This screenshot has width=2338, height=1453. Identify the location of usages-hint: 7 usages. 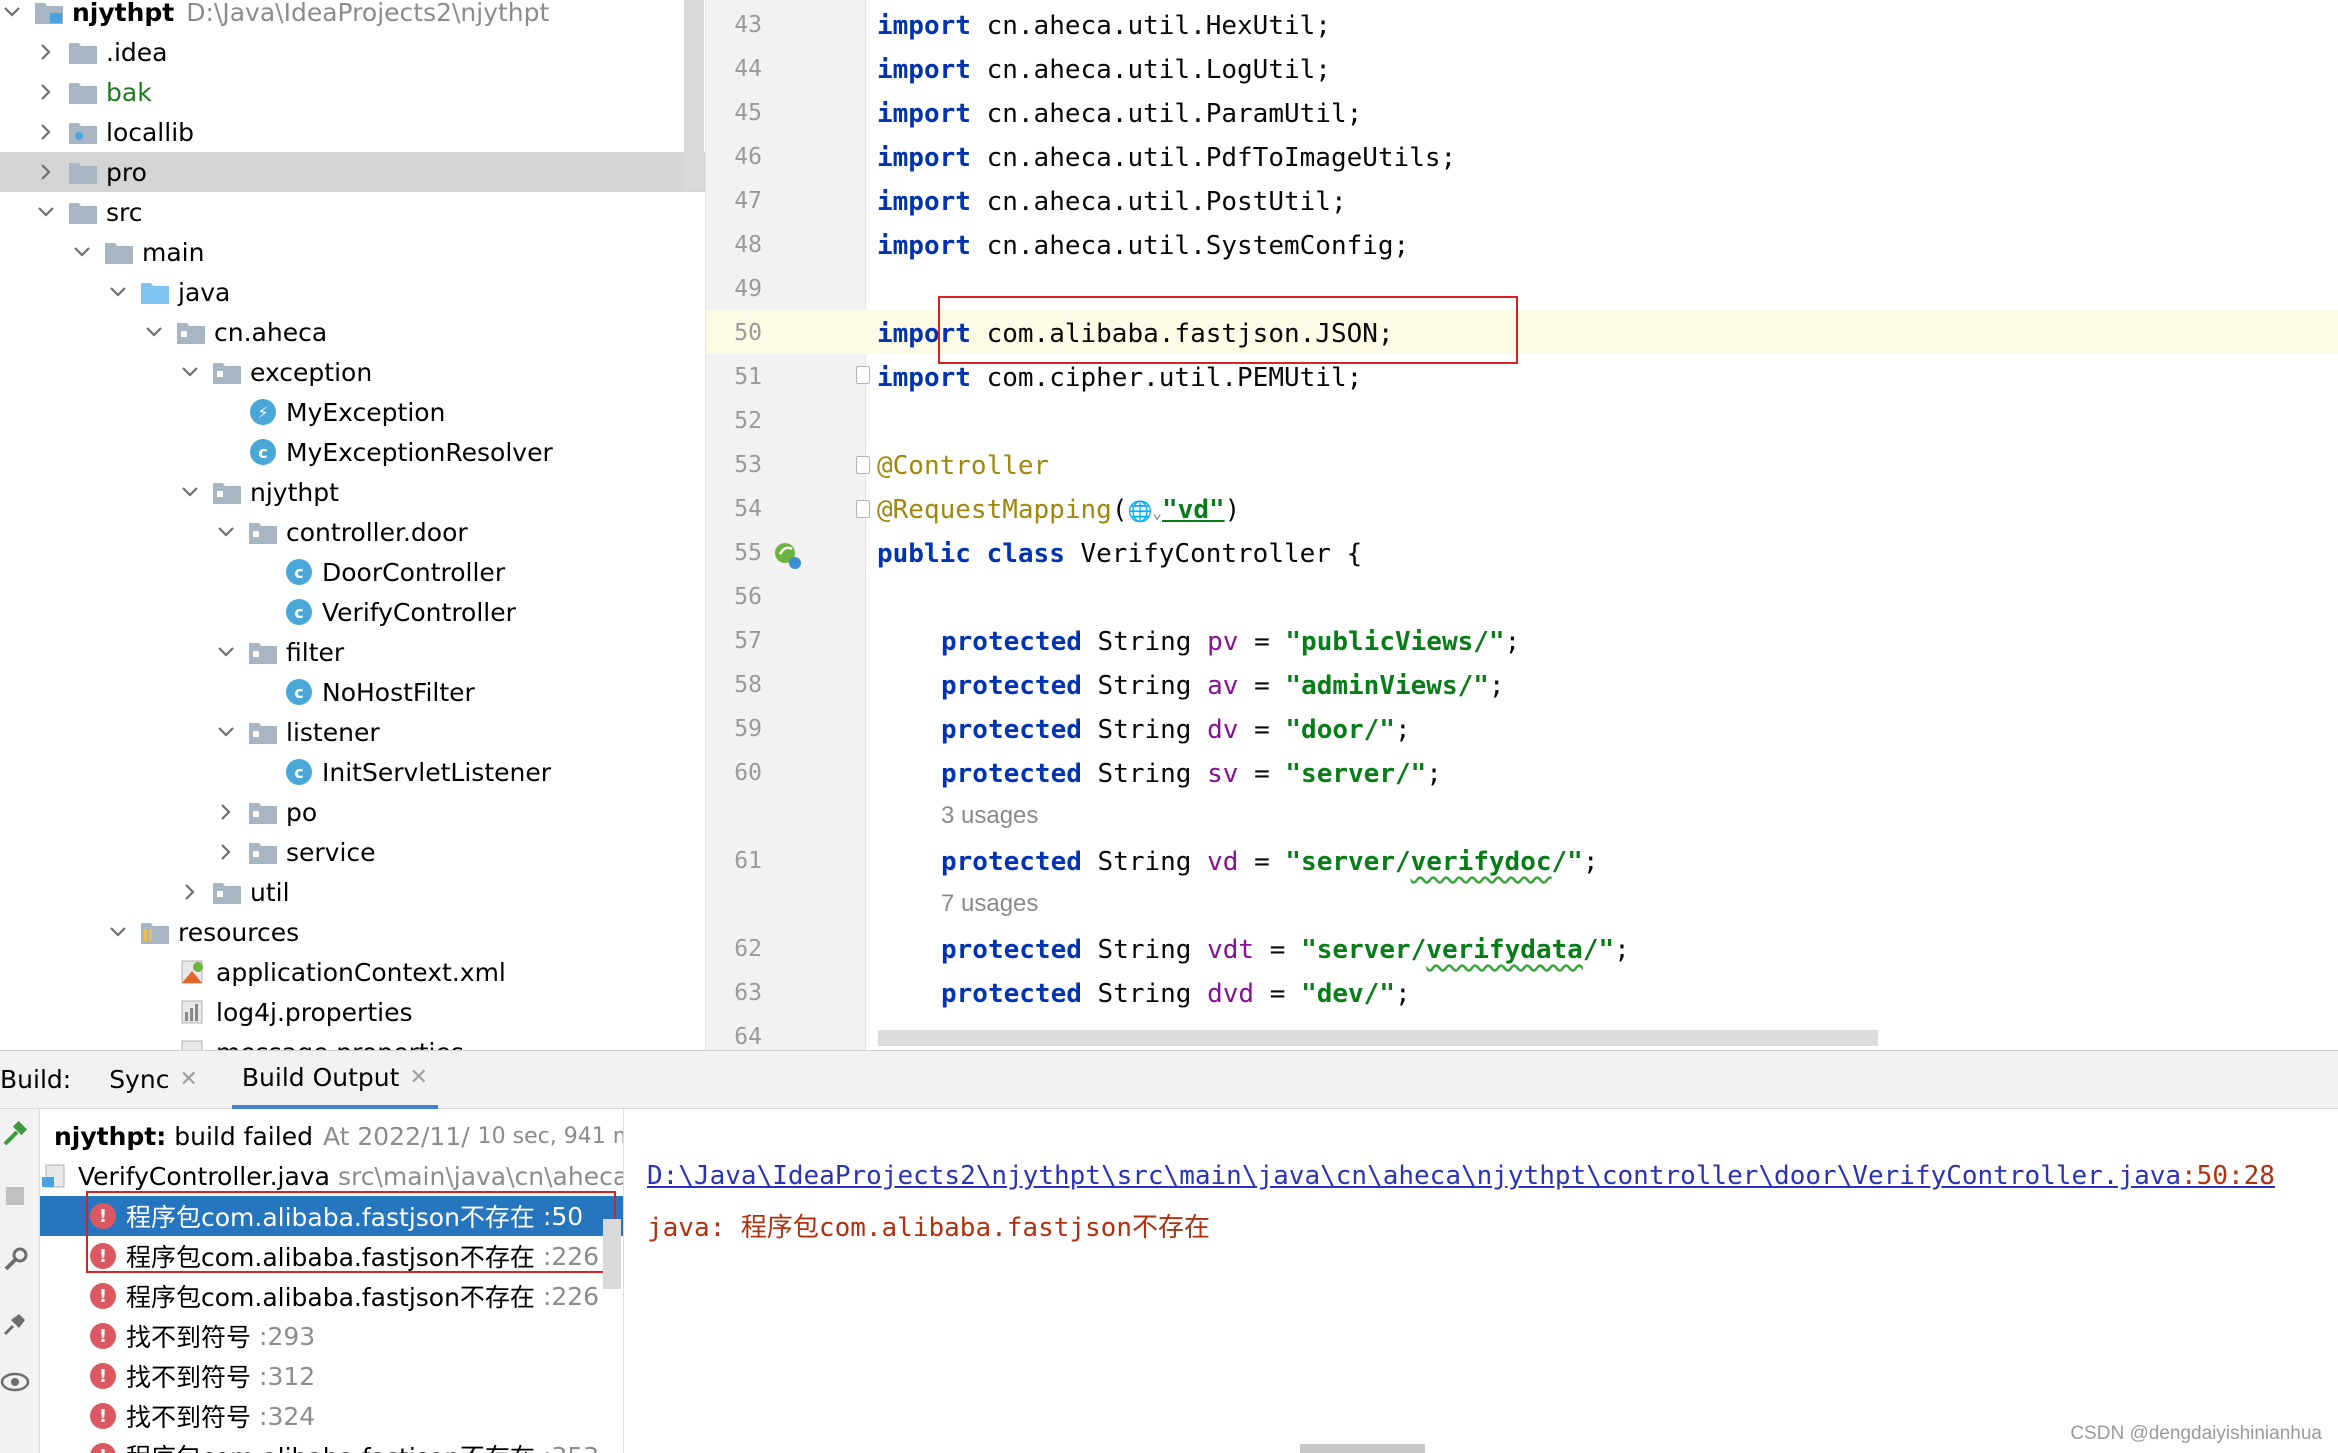
(989, 904).